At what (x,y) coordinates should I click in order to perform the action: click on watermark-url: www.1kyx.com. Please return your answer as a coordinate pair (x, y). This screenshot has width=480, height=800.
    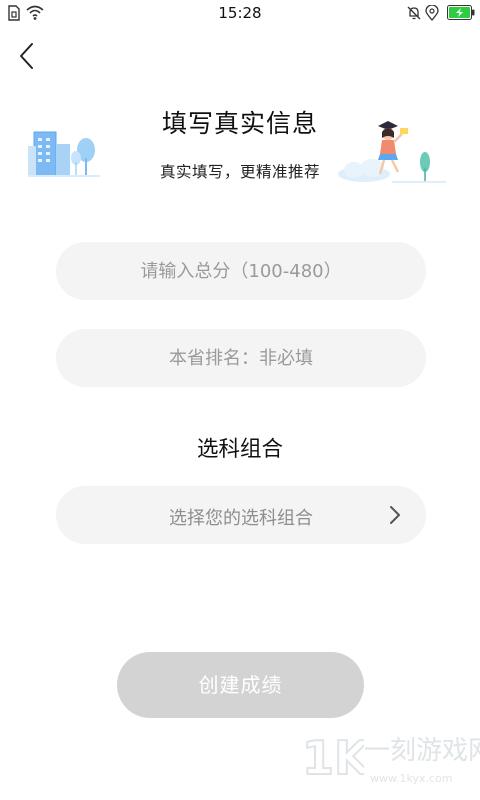
    Looking at the image, I should click on (411, 778).